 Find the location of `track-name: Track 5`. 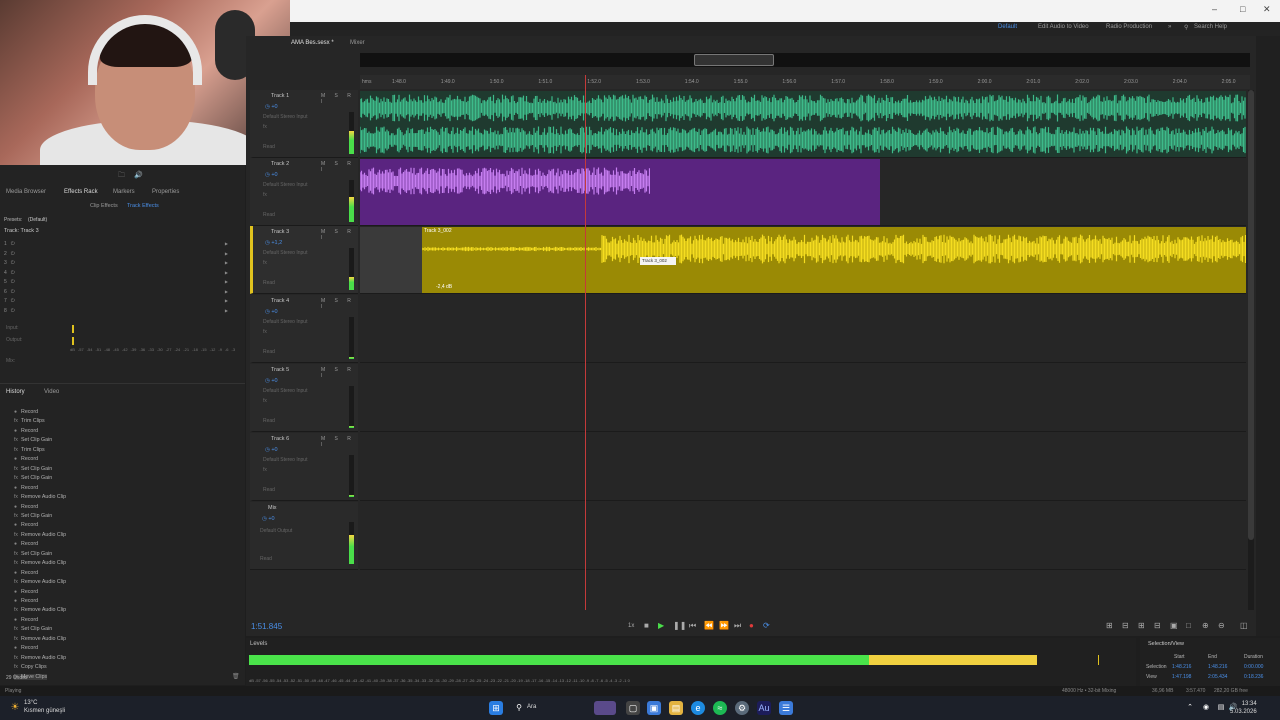

track-name: Track 5 is located at coordinates (280, 370).